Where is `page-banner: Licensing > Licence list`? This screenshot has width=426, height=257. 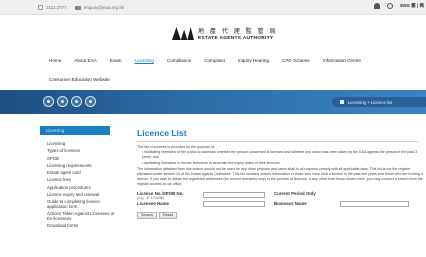
page-banner: Licensing > Licence list is located at coordinates (213, 102).